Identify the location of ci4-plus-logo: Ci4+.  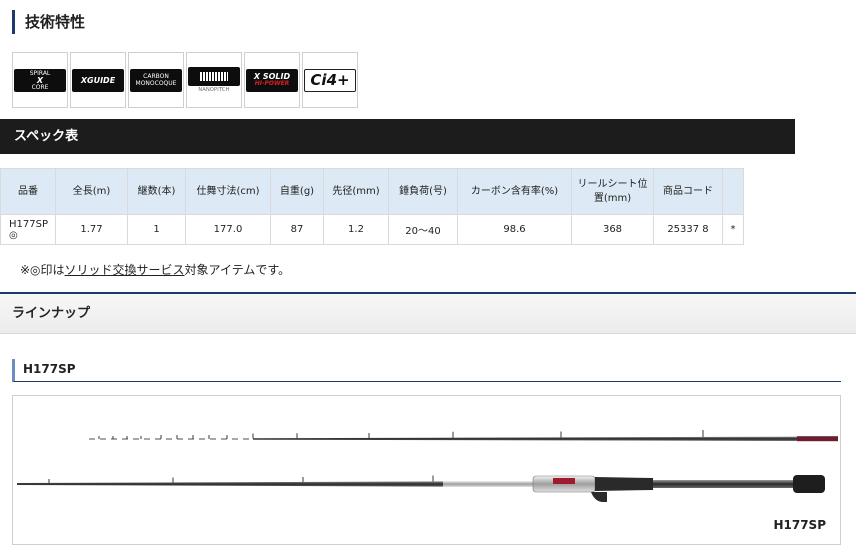
(330, 80).